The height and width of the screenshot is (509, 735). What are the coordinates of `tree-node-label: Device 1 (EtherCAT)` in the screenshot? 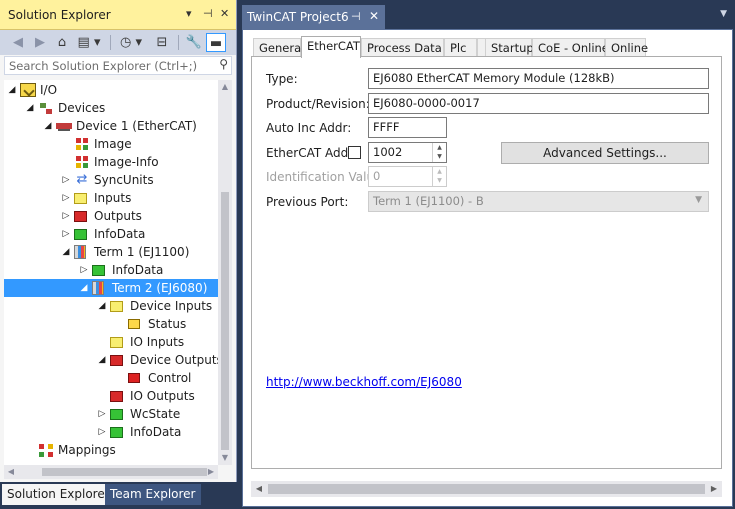 It's located at (136, 126).